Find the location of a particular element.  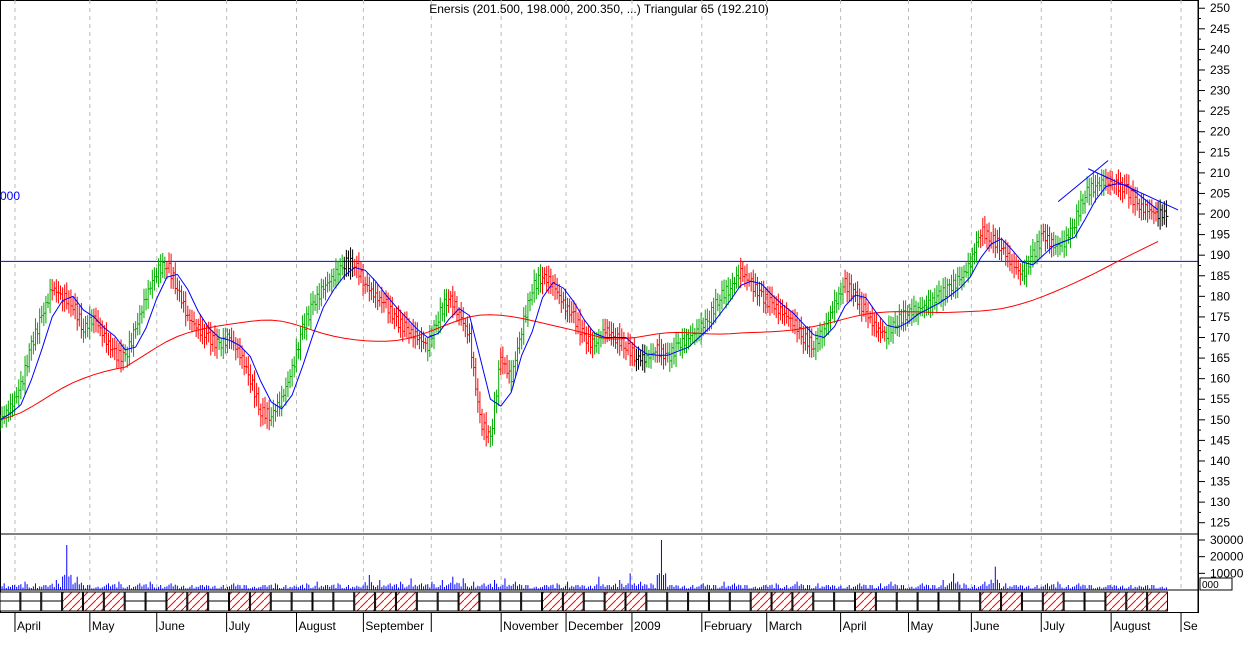

price-tick-label: 190 is located at coordinates (1220, 255).